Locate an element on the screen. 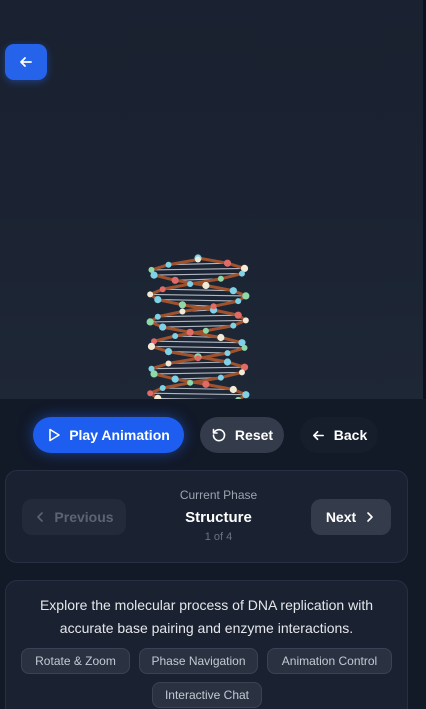  previous-label: Previous is located at coordinates (84, 517).